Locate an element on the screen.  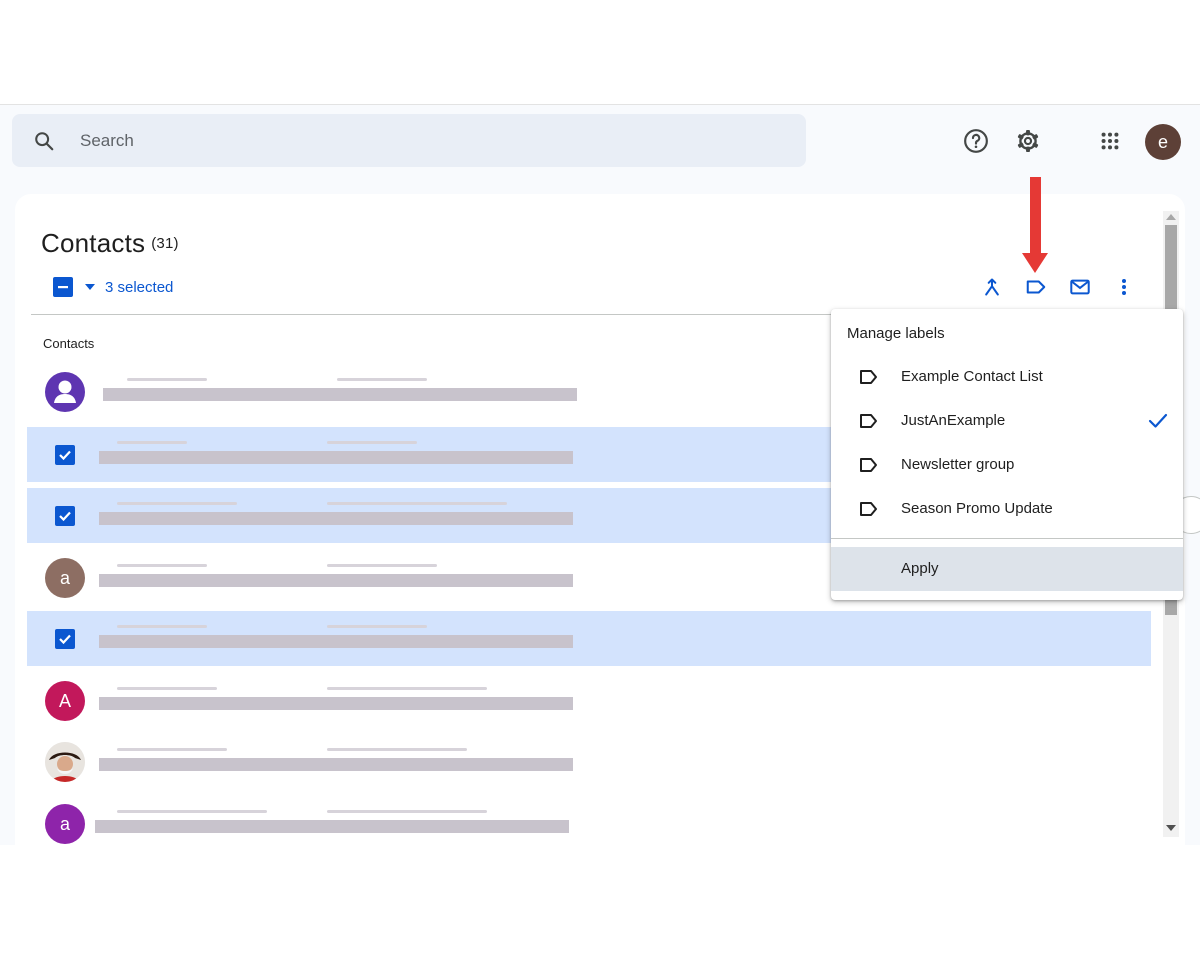
account-avatar: e is located at coordinates (1163, 142).